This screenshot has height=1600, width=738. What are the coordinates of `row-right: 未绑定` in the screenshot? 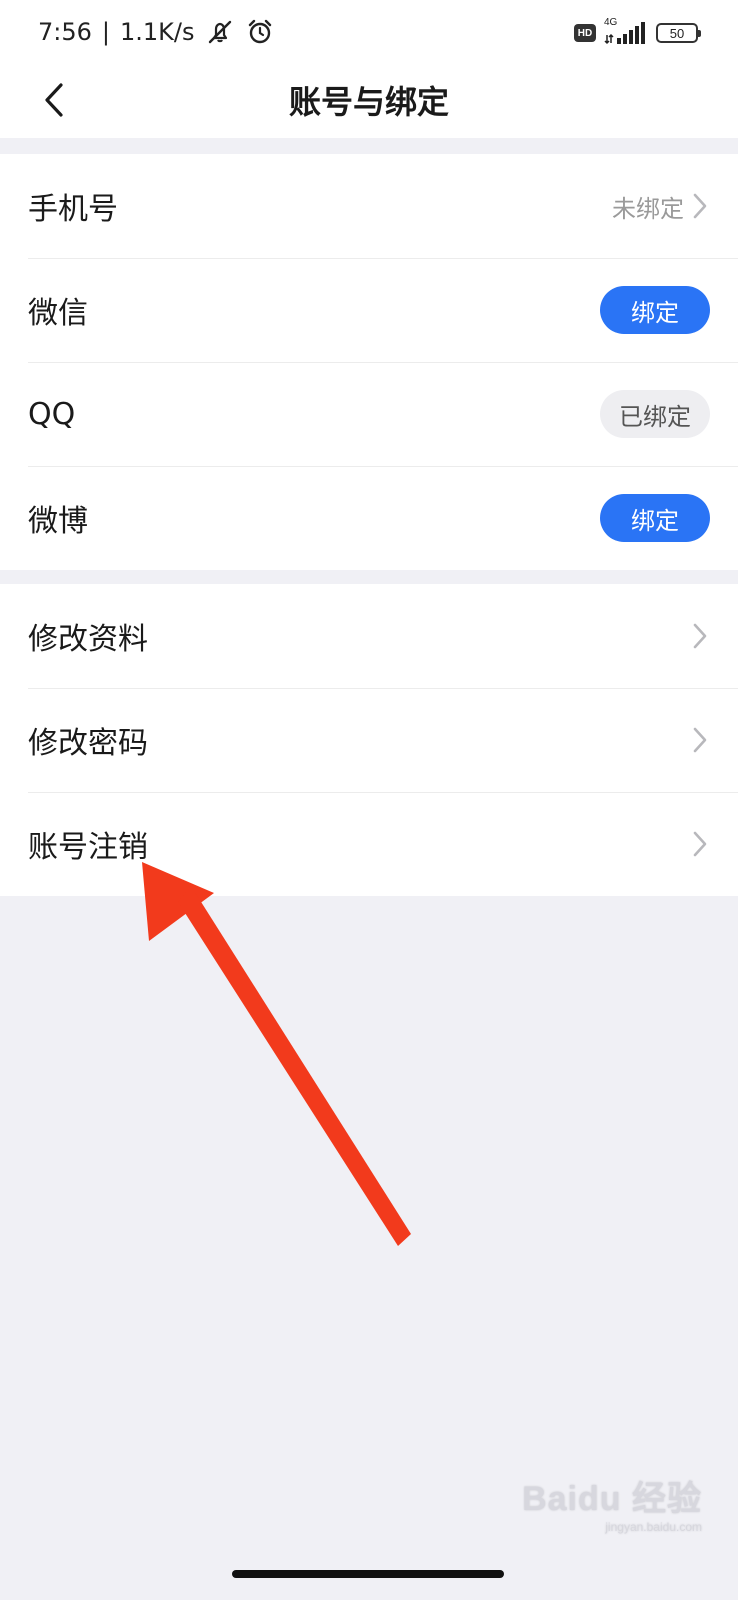 It's located at (661, 206).